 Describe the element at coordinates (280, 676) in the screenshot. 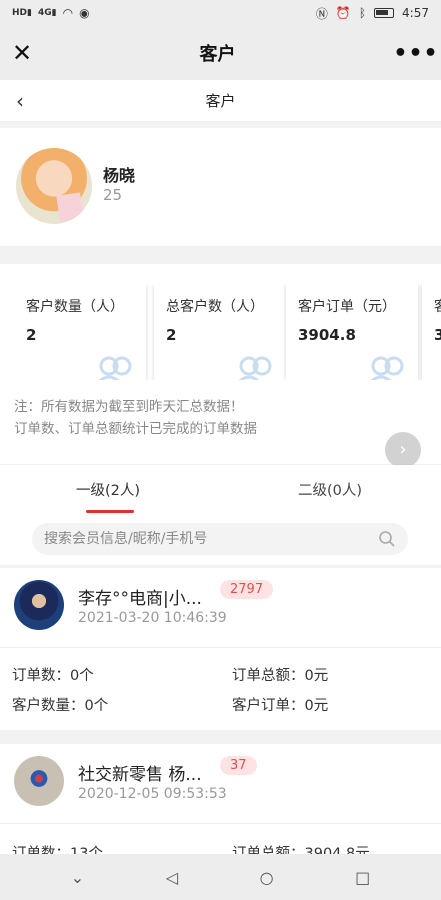

I see `member-order-total: 订单总额：0元` at that location.